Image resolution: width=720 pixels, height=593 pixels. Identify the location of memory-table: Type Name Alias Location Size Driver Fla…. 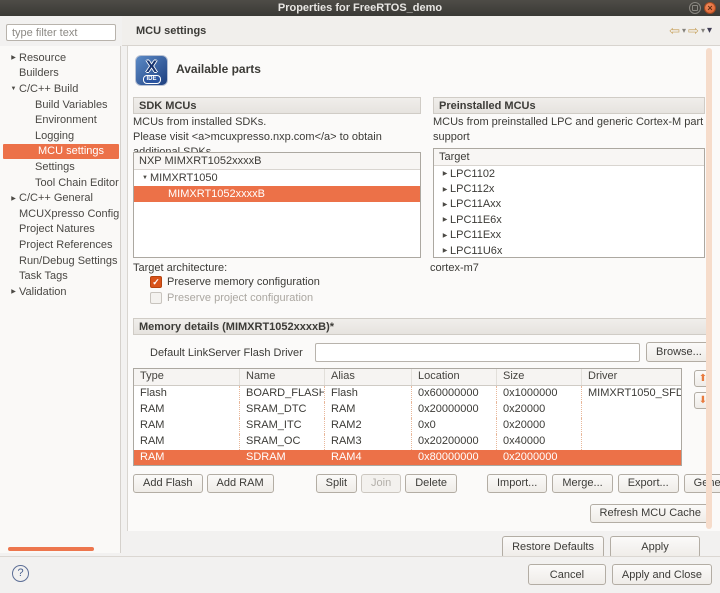
(407, 417).